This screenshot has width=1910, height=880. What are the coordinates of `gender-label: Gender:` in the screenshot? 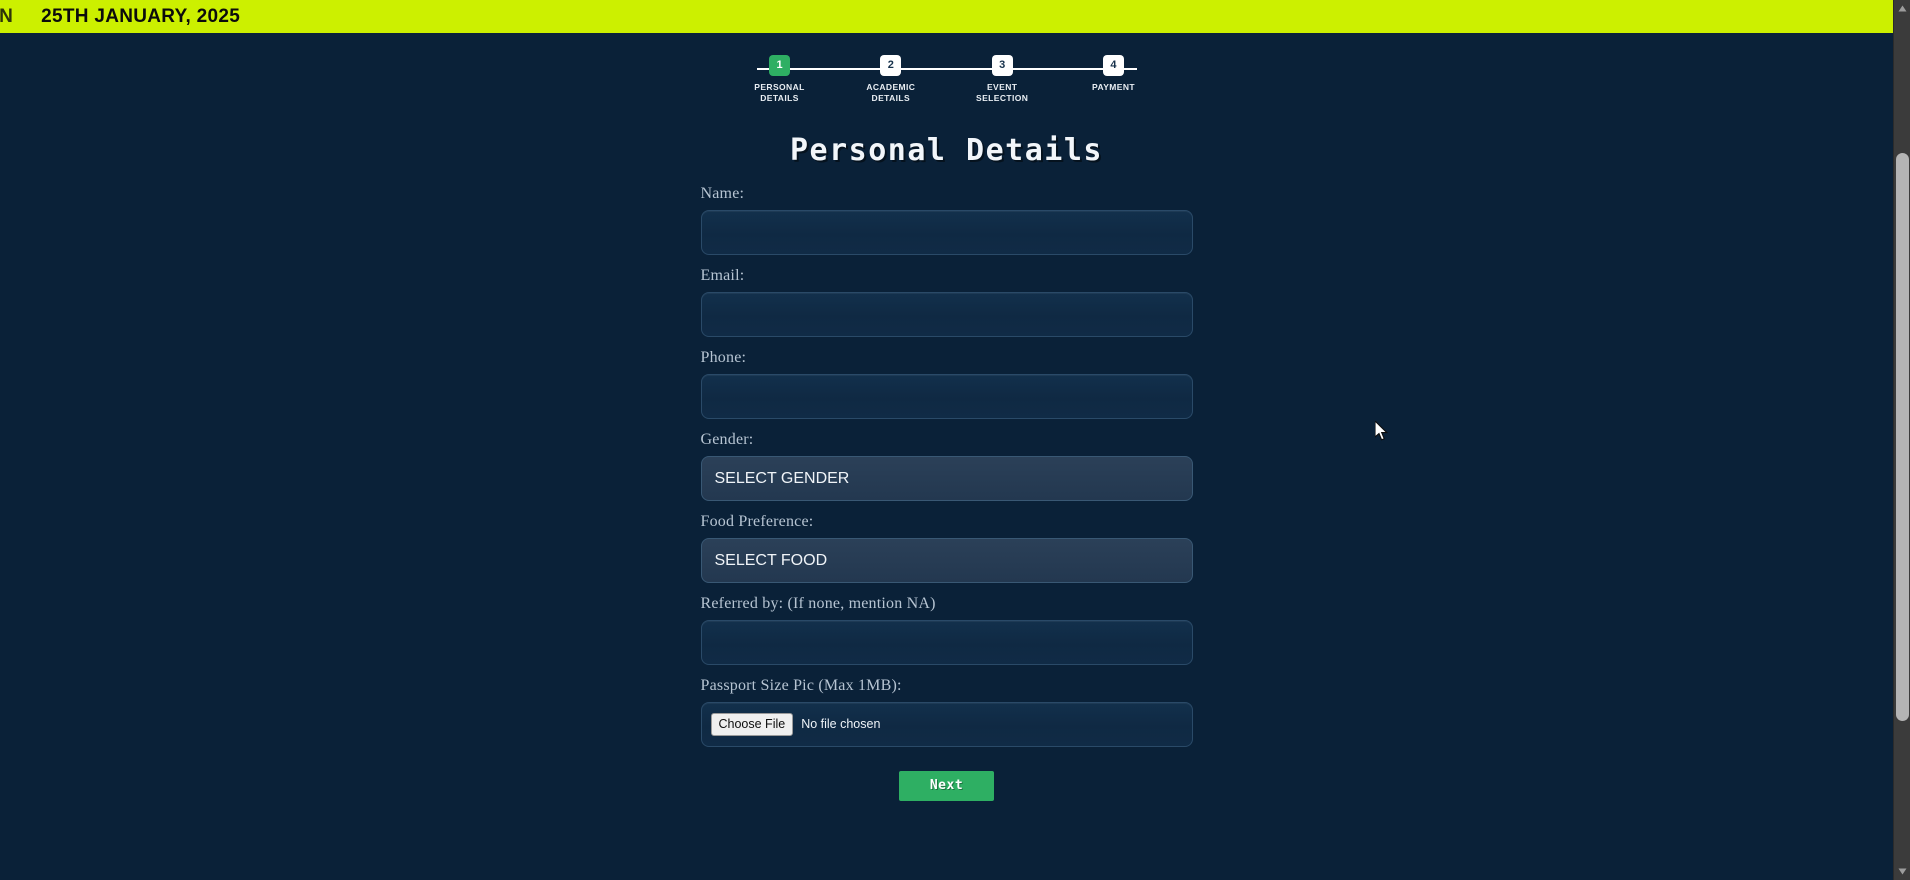 It's located at (727, 439).